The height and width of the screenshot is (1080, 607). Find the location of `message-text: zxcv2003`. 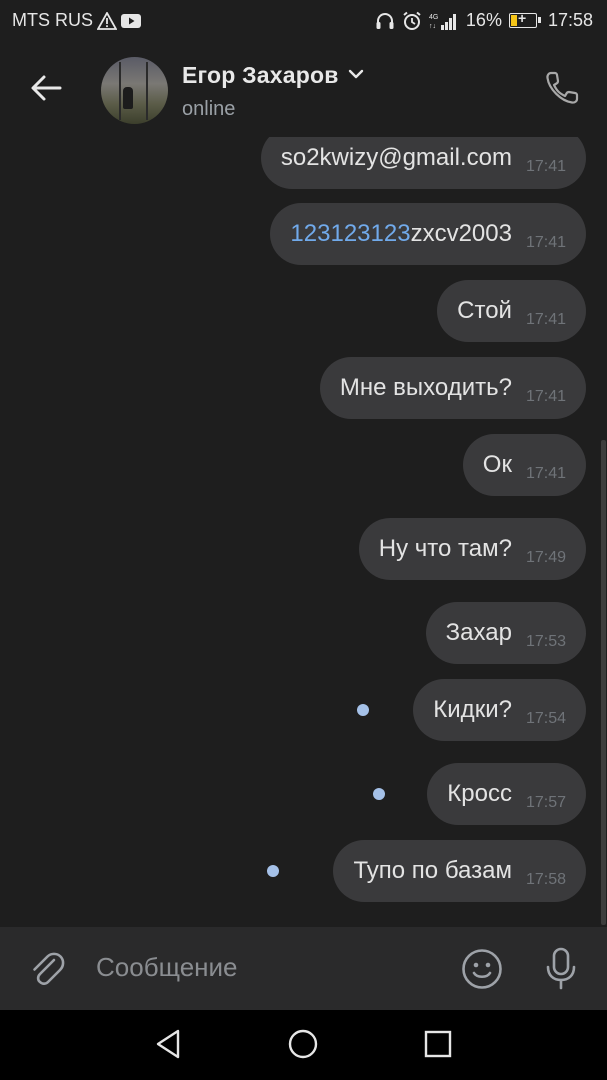

message-text: zxcv2003 is located at coordinates (461, 233).